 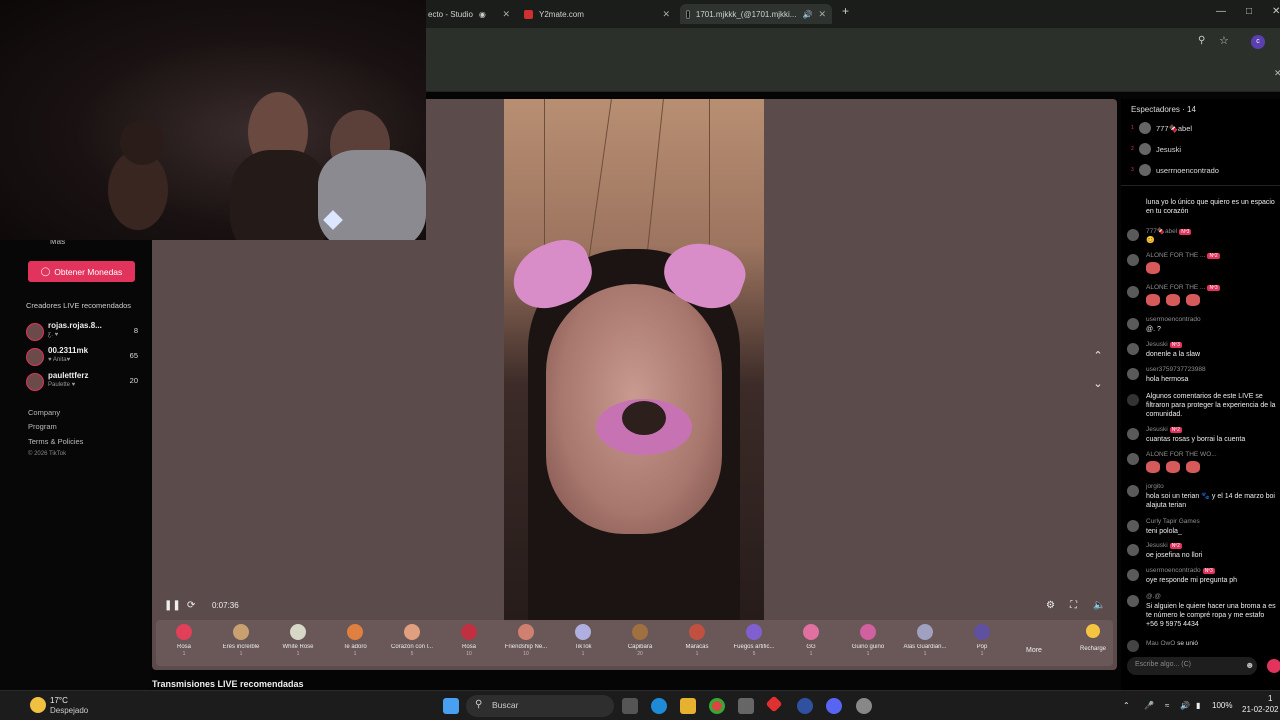 I want to click on more-gifts-button: More, so click(x=1034, y=650).